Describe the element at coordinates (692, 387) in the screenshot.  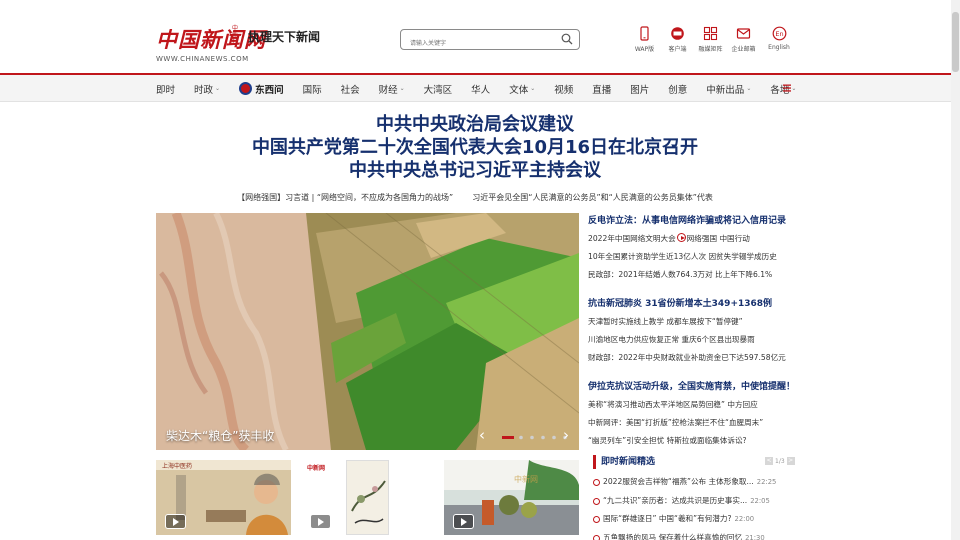
I see `news-headline: 伊拉克抗议活动升级，全国实施宵禁，中使馆提醒！` at that location.